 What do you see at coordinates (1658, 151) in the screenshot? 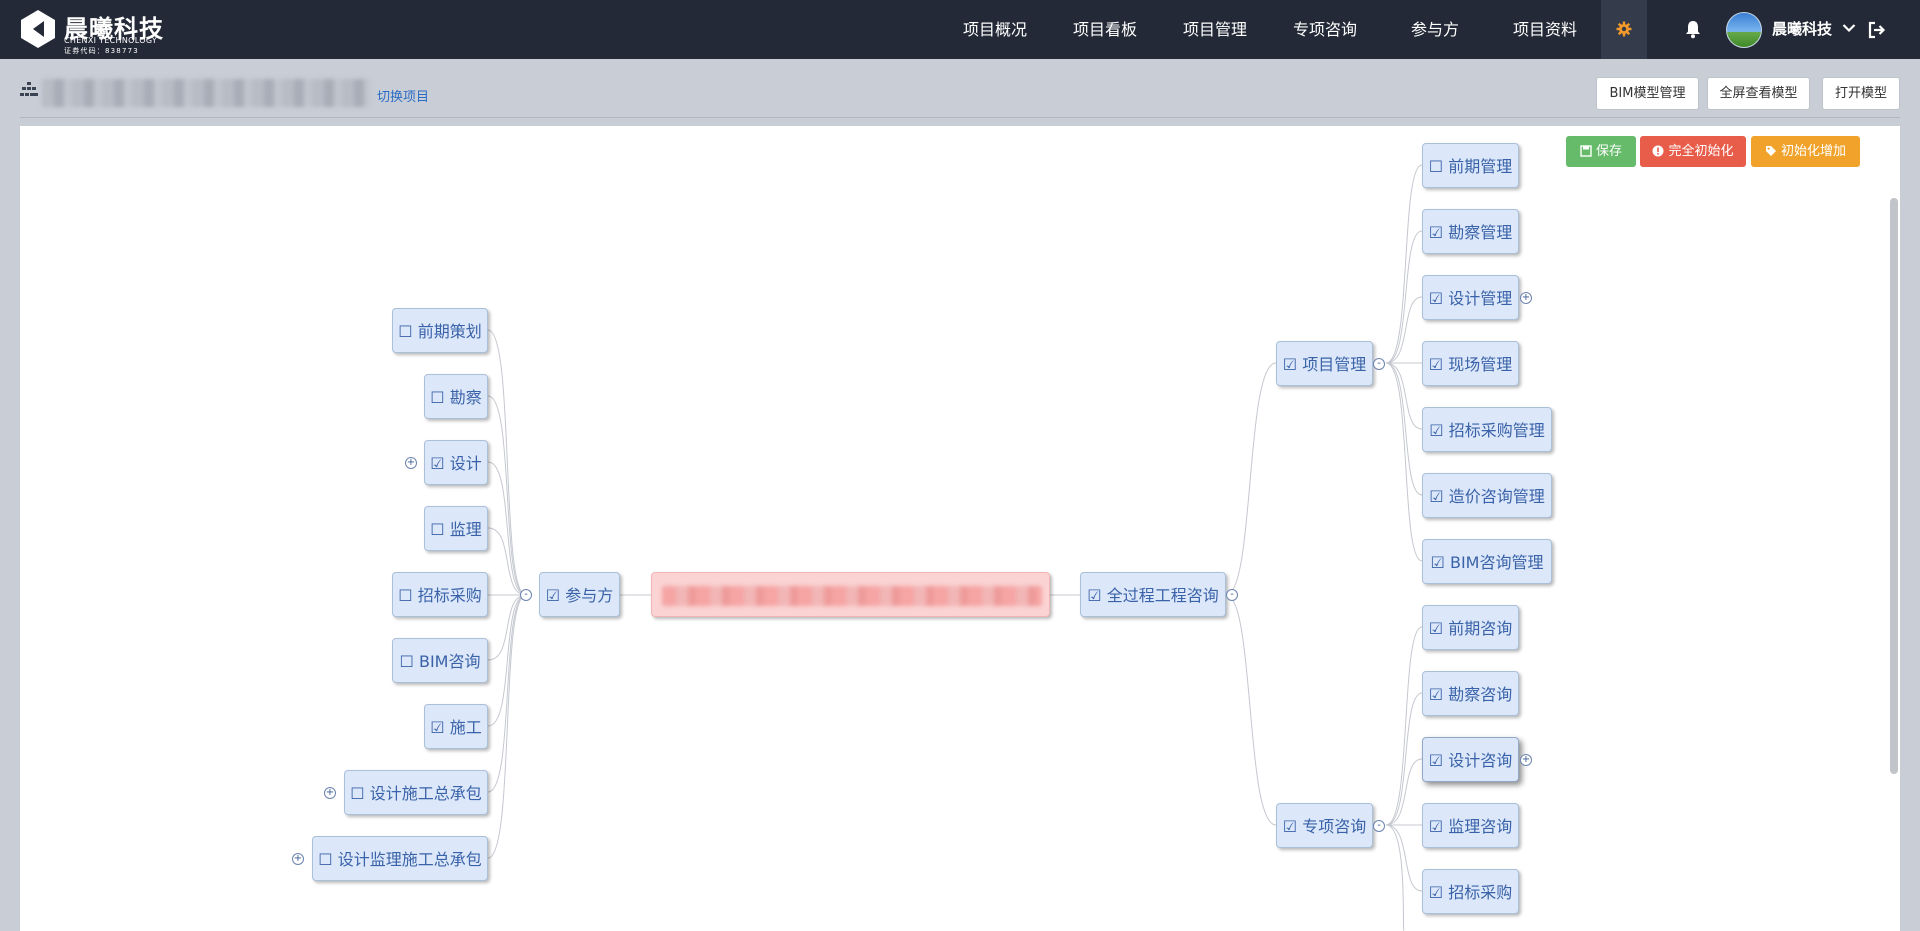
I see `exclamation-circle-icon` at bounding box center [1658, 151].